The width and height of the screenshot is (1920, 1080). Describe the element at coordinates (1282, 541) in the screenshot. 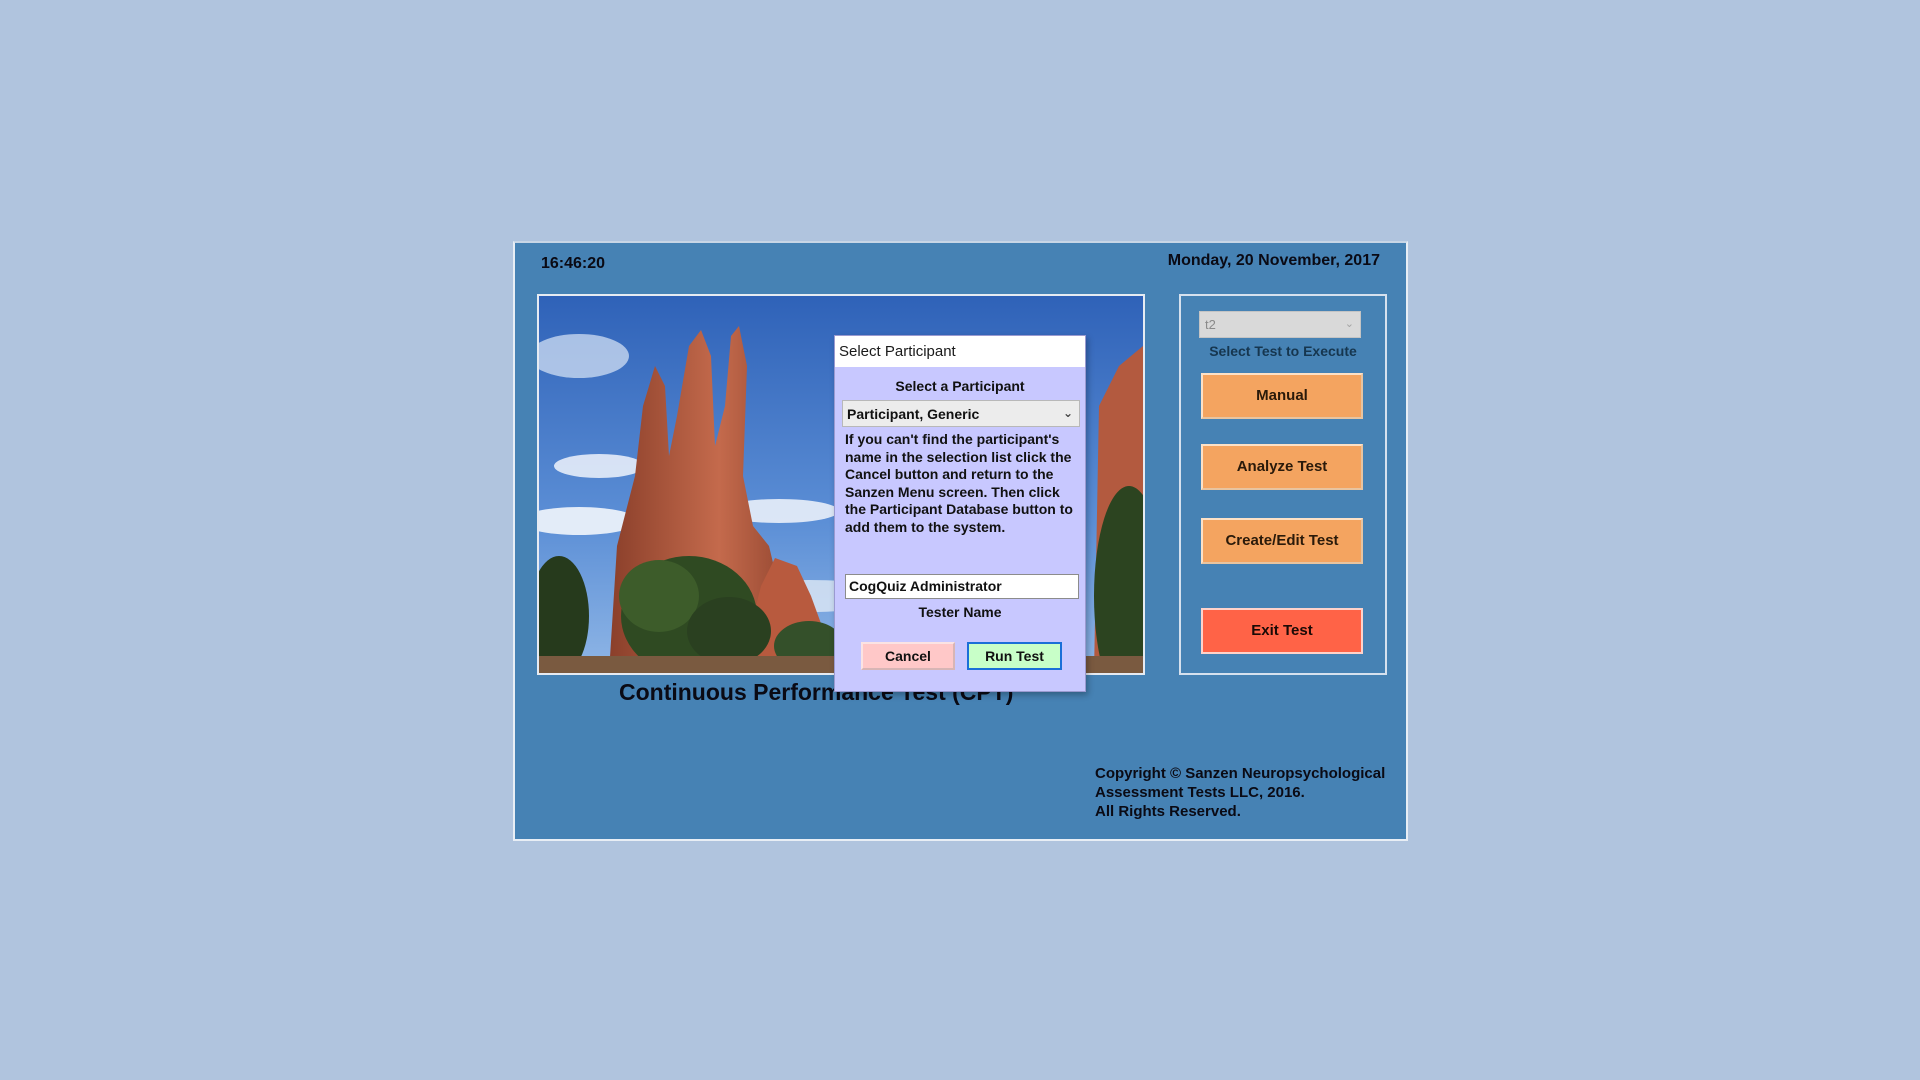

I see `create-edit-test-button: Create/Edit Test` at that location.